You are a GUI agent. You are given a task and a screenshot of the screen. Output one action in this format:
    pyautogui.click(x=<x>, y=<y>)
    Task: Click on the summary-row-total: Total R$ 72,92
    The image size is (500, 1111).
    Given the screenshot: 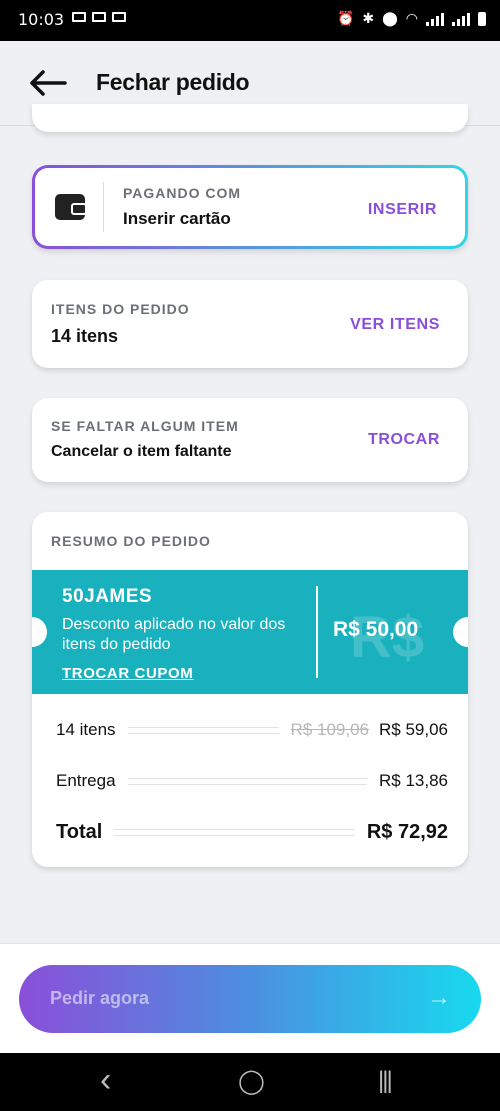 What is the action you would take?
    pyautogui.click(x=252, y=832)
    